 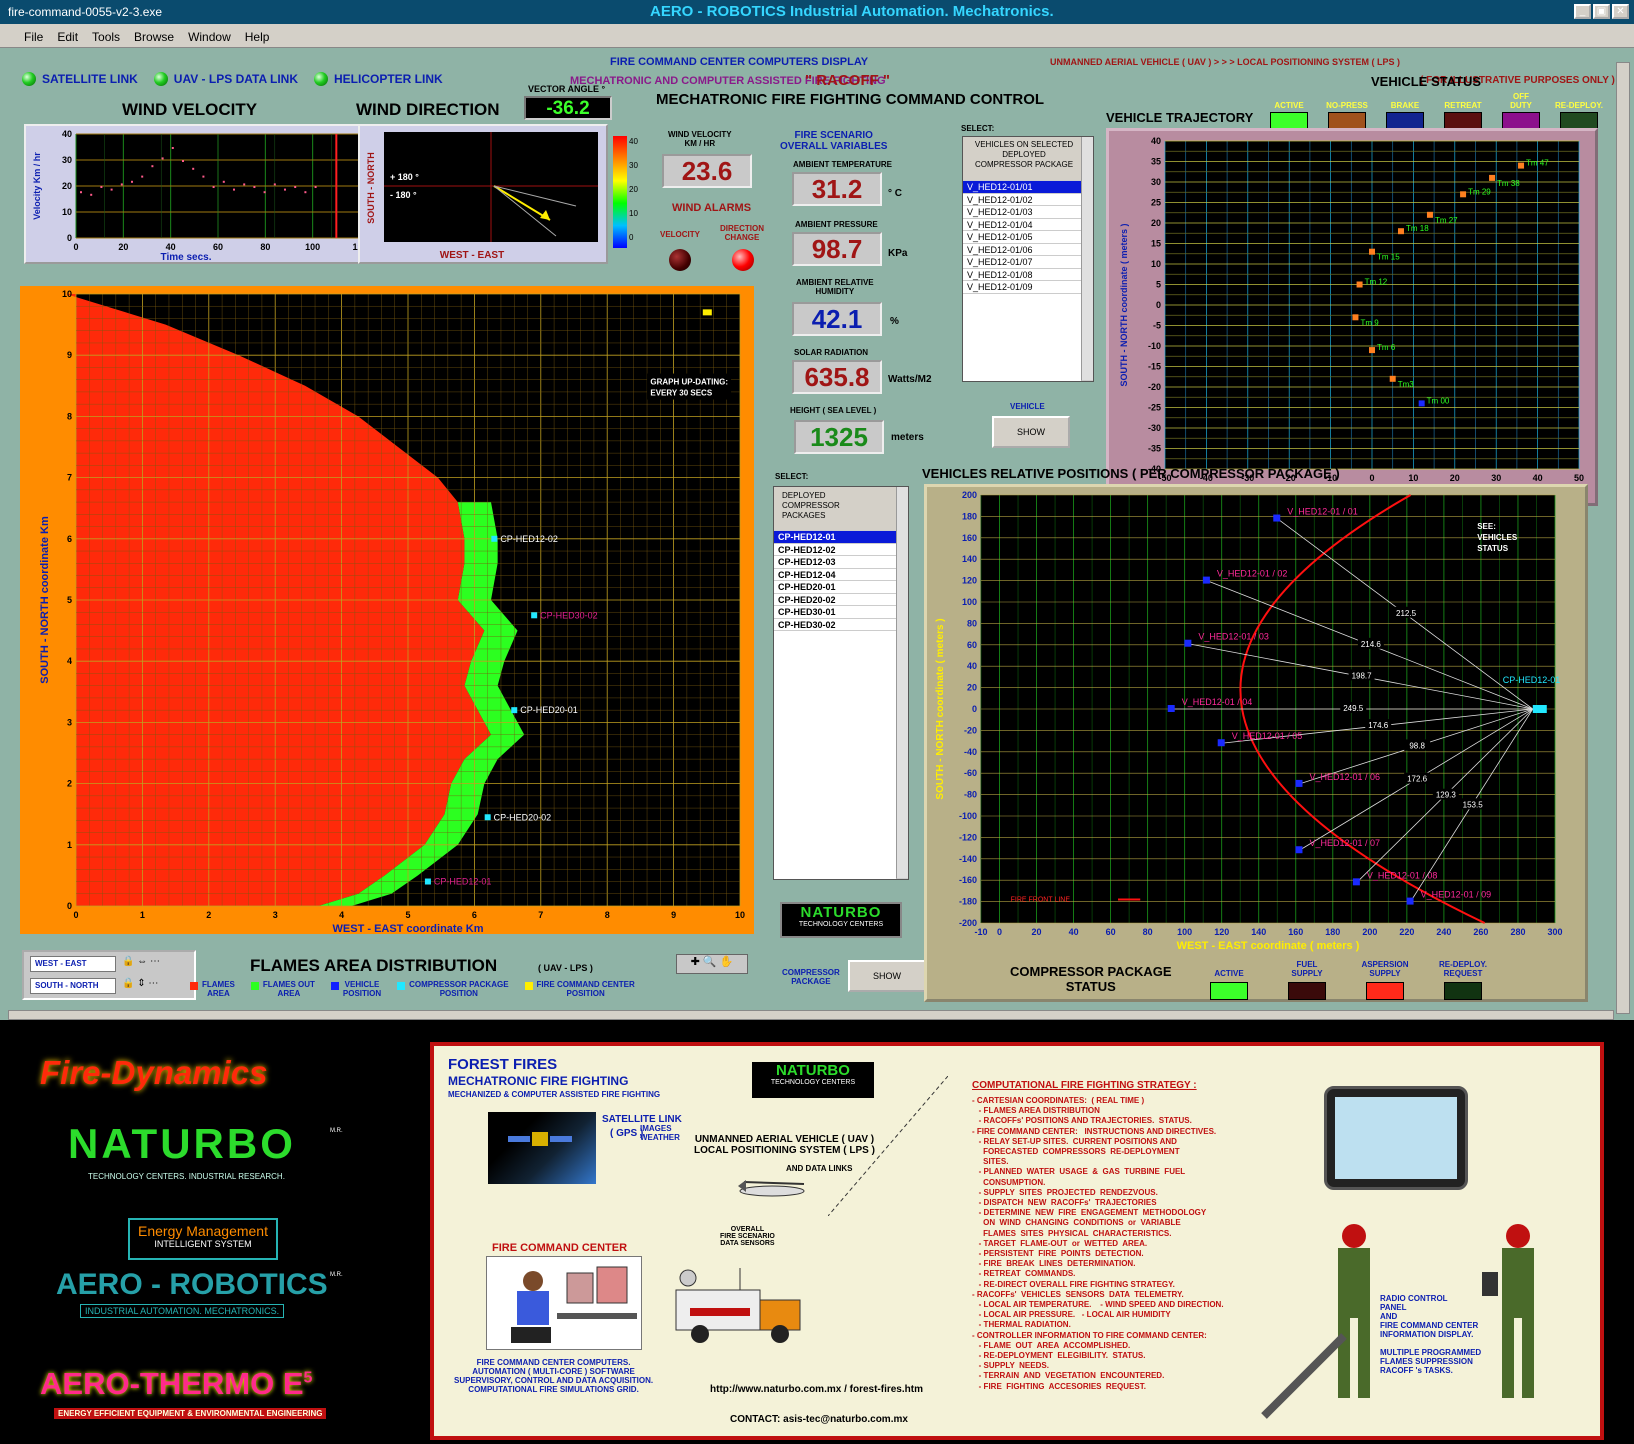 I want to click on axis-west-east: WEST - EAST, so click(x=73, y=964).